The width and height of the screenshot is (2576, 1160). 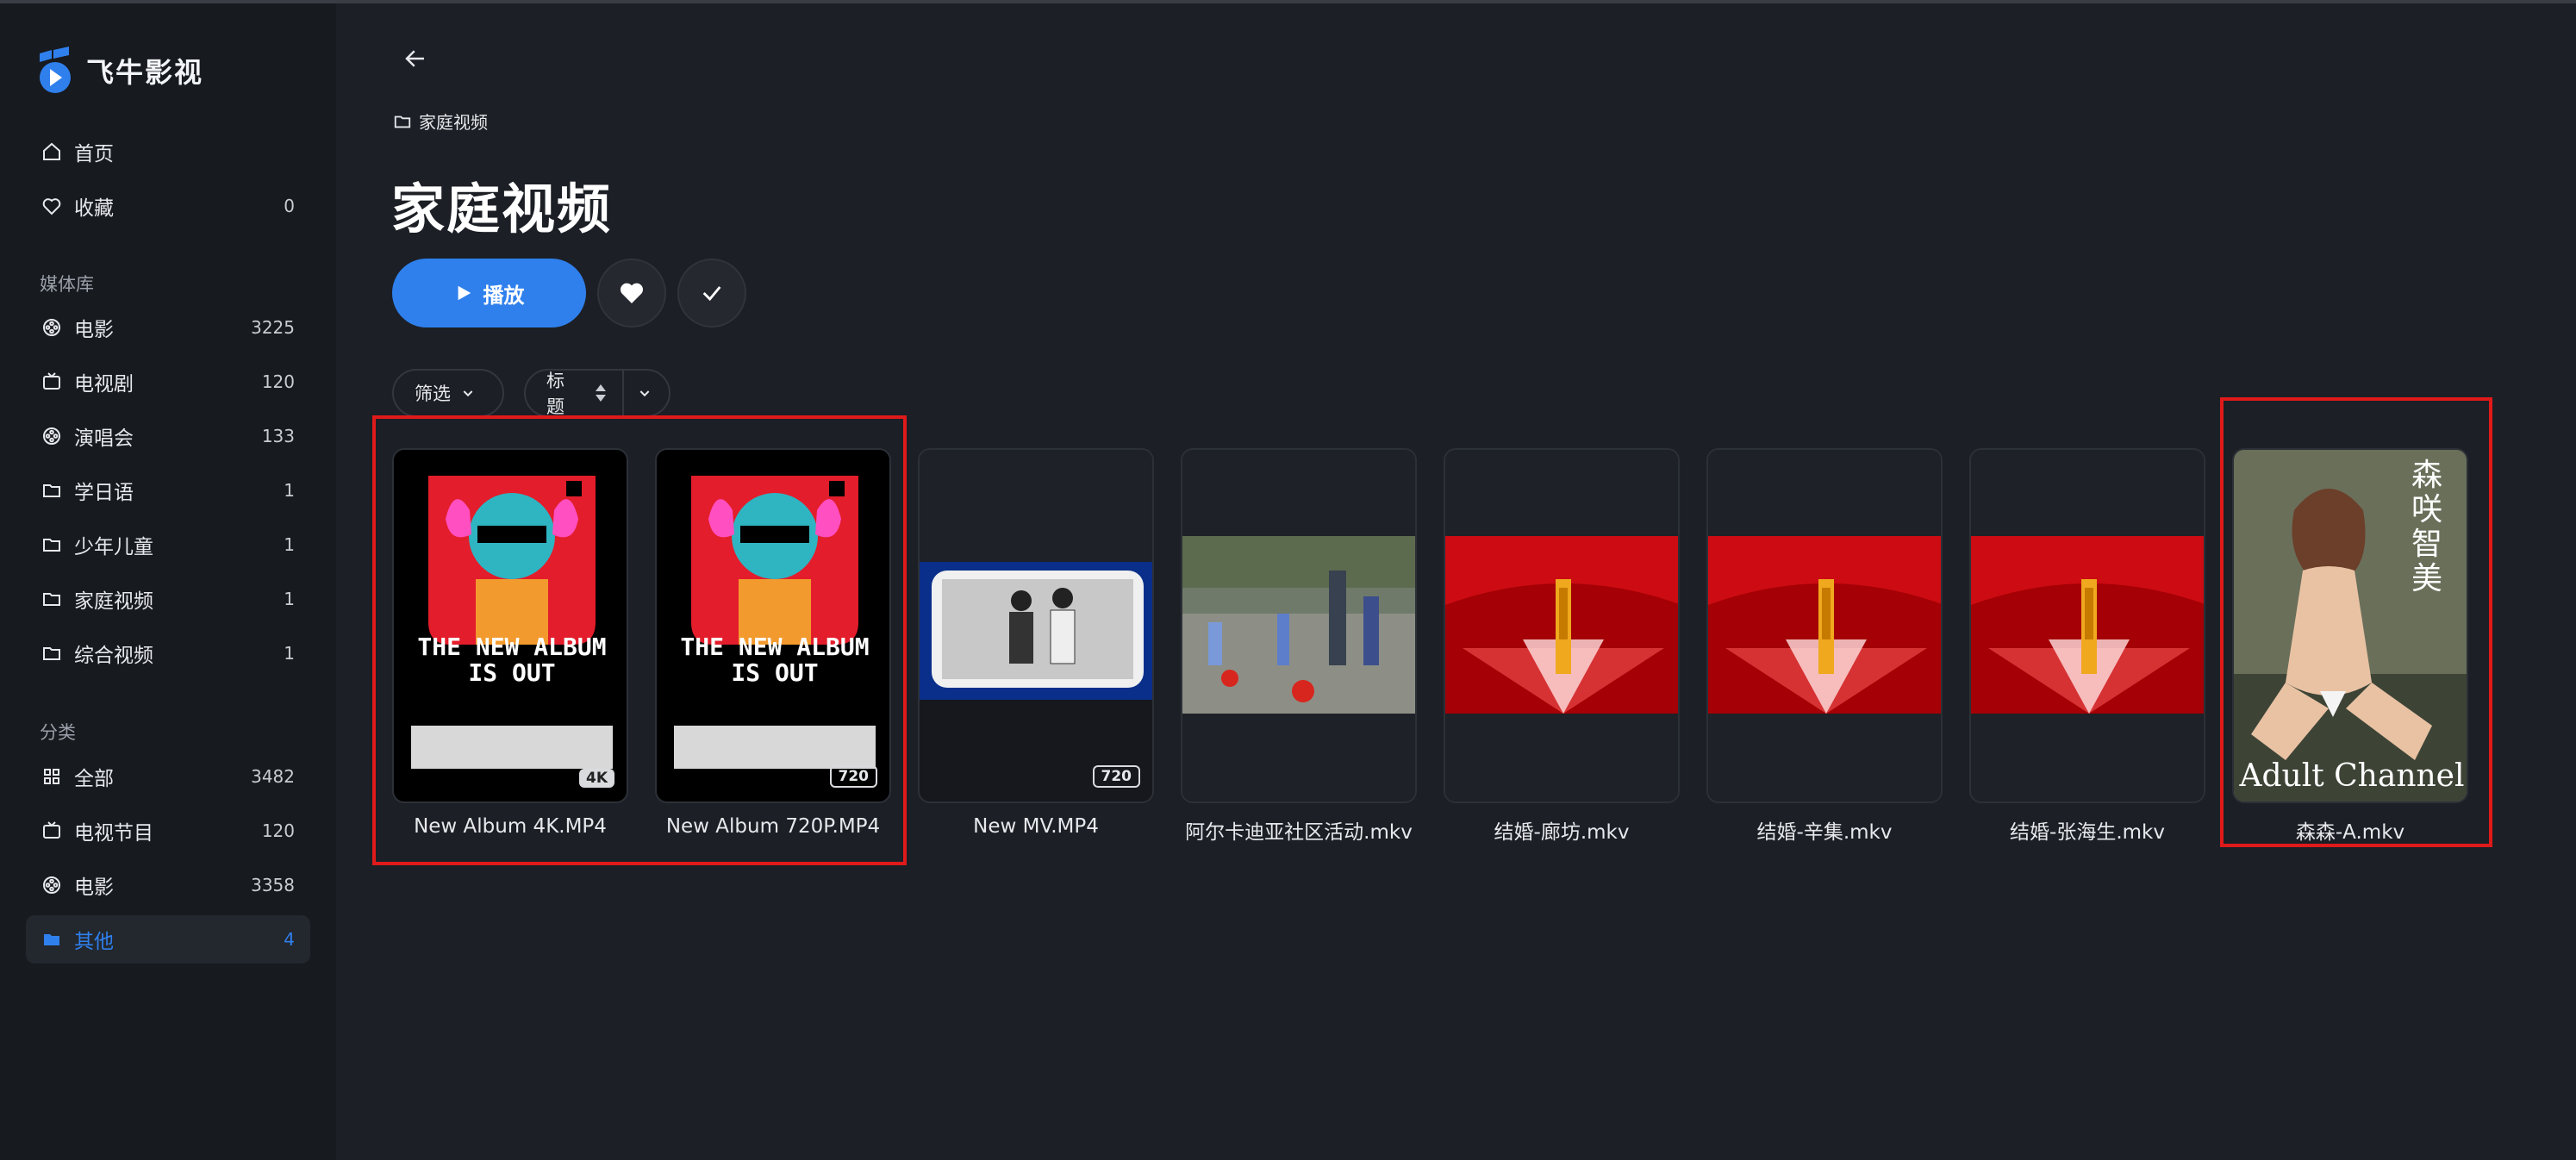 I want to click on sort-order-icon, so click(x=600, y=393).